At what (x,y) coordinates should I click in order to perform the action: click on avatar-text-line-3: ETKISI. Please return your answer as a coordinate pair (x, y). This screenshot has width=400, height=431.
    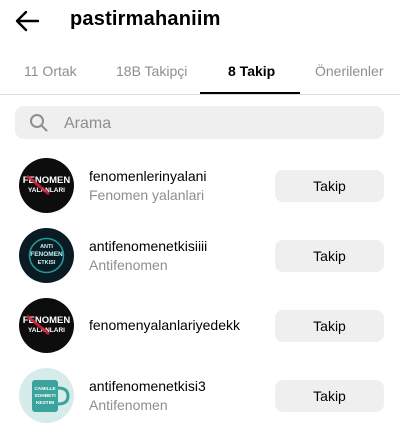
    Looking at the image, I should click on (47, 263).